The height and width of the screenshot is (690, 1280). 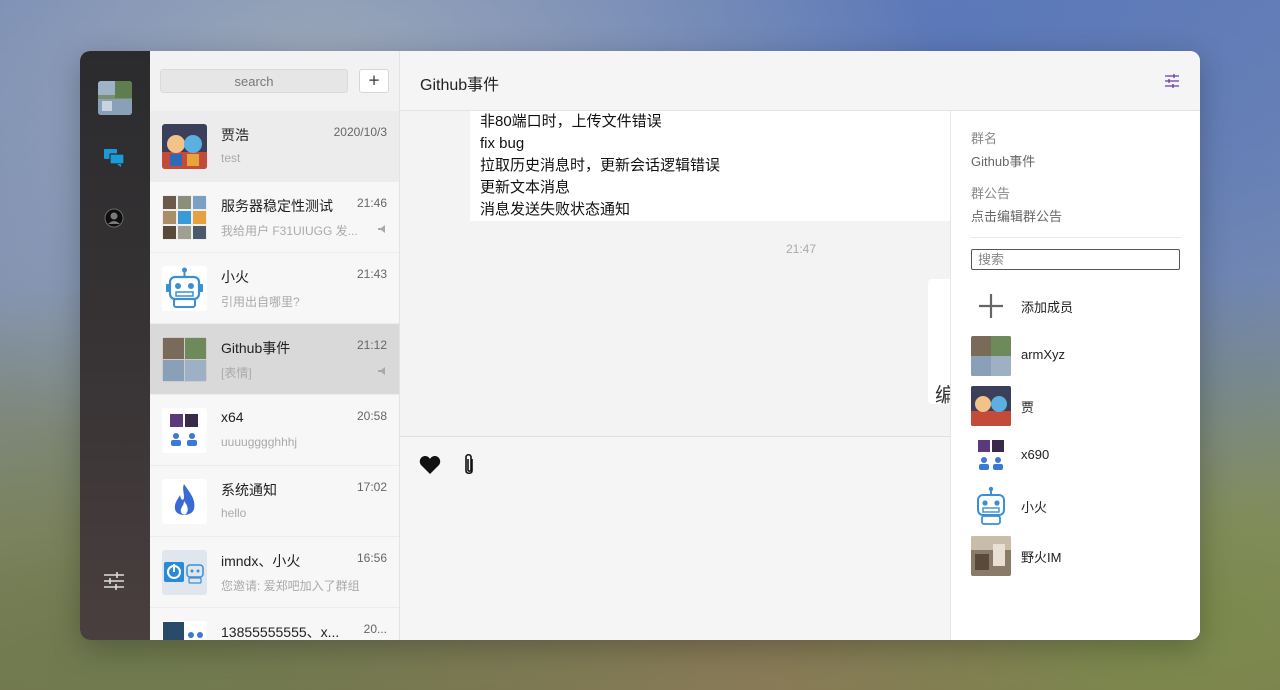 I want to click on add-conversation-button: +, so click(x=374, y=81).